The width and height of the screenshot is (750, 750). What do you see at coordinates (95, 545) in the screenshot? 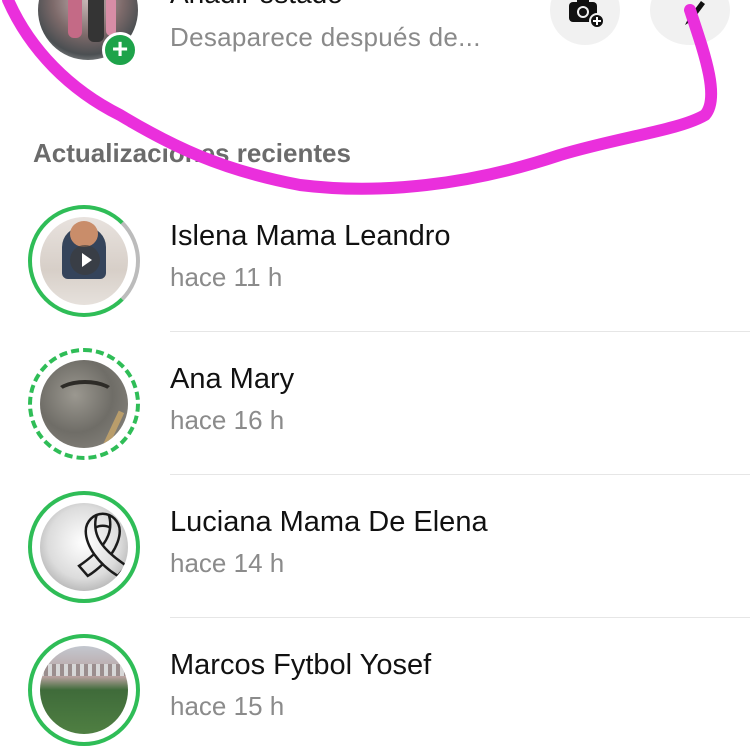
I see `black-ribbon-icon: 🎗` at bounding box center [95, 545].